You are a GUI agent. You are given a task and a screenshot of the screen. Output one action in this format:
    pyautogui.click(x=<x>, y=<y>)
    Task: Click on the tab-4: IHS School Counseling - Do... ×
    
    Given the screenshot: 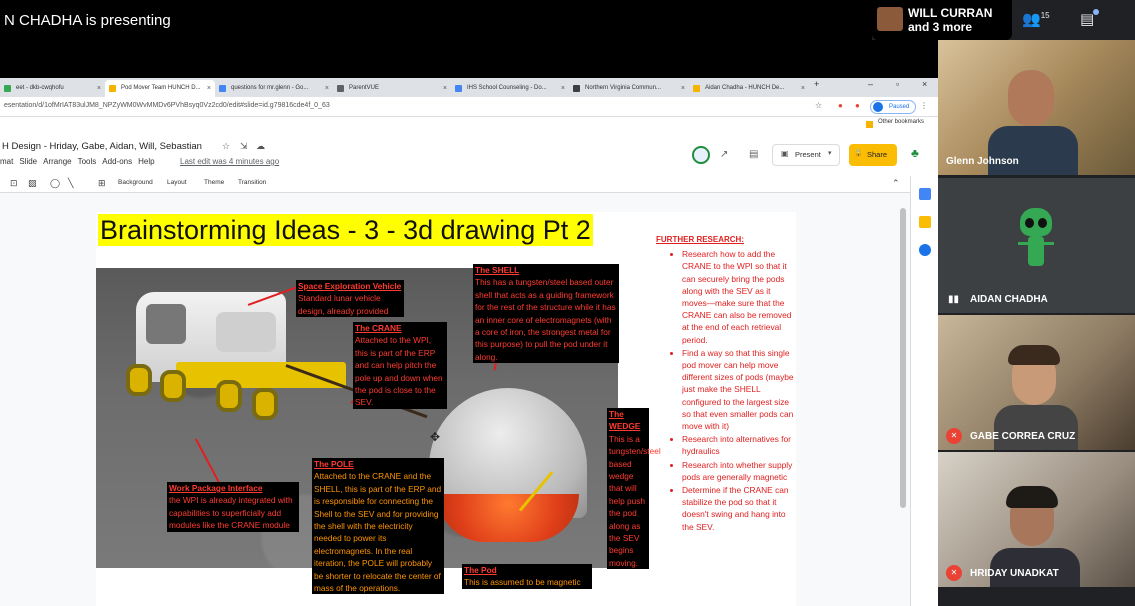 What is the action you would take?
    pyautogui.click(x=510, y=88)
    